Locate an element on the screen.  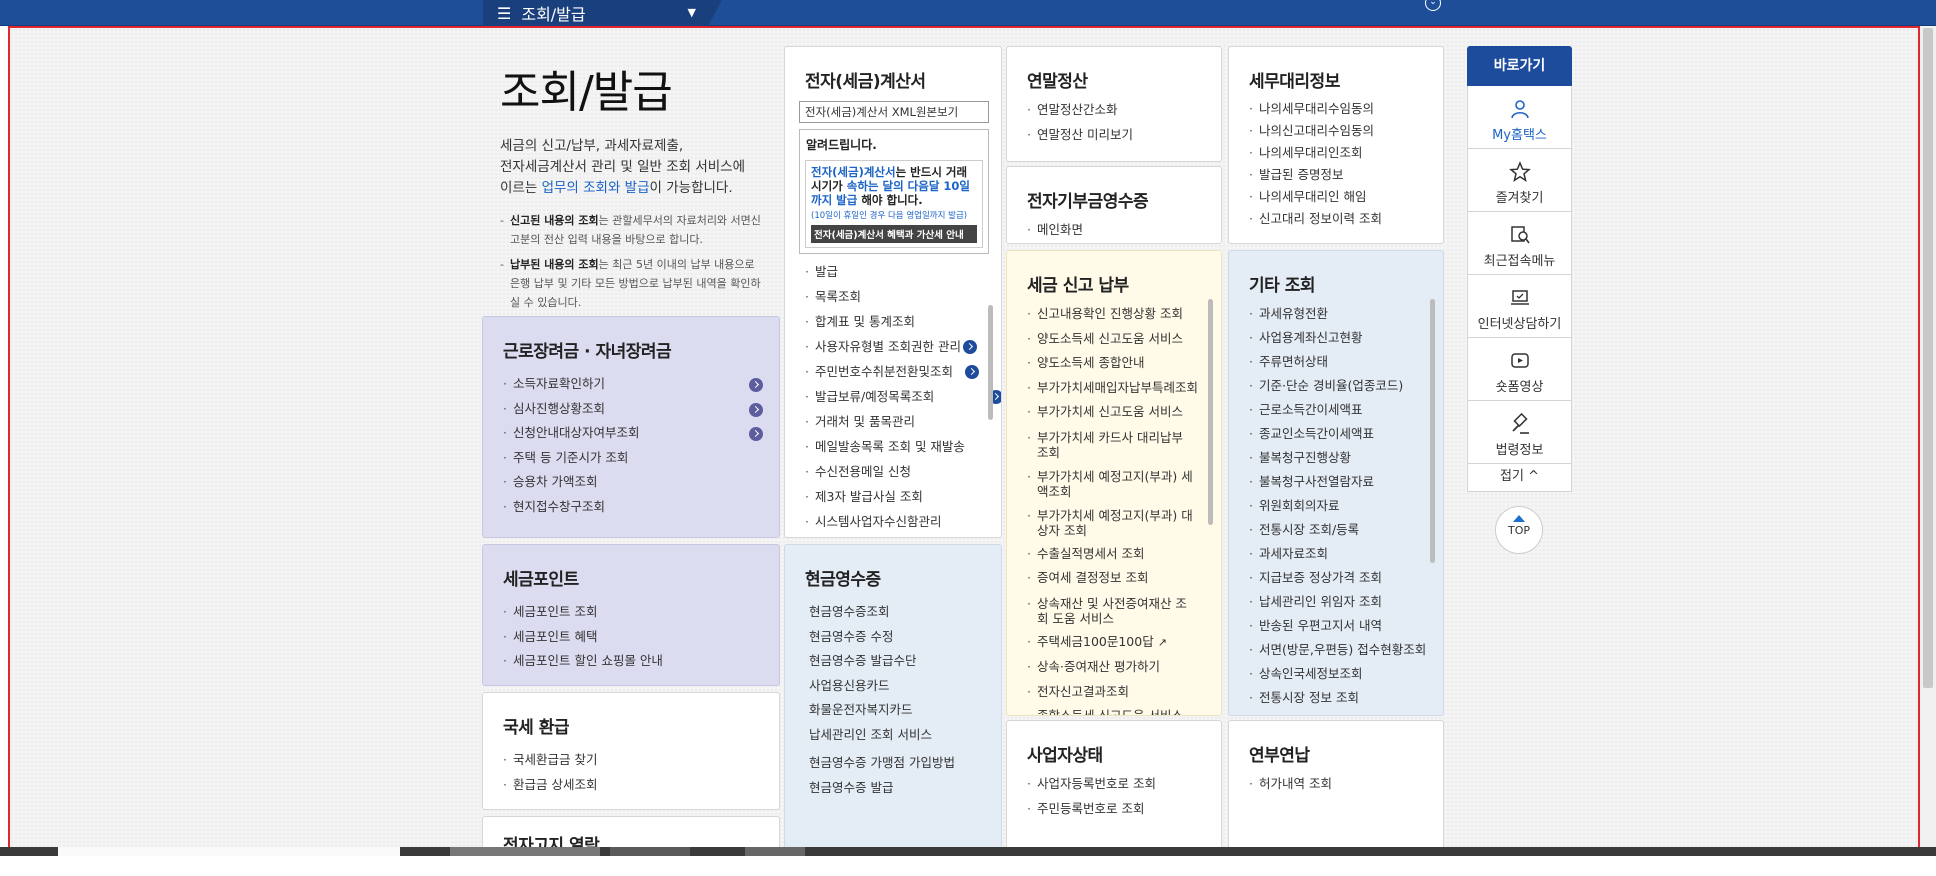
list-item: 기준·단순 경비율(업종코드) is located at coordinates (1346, 386).